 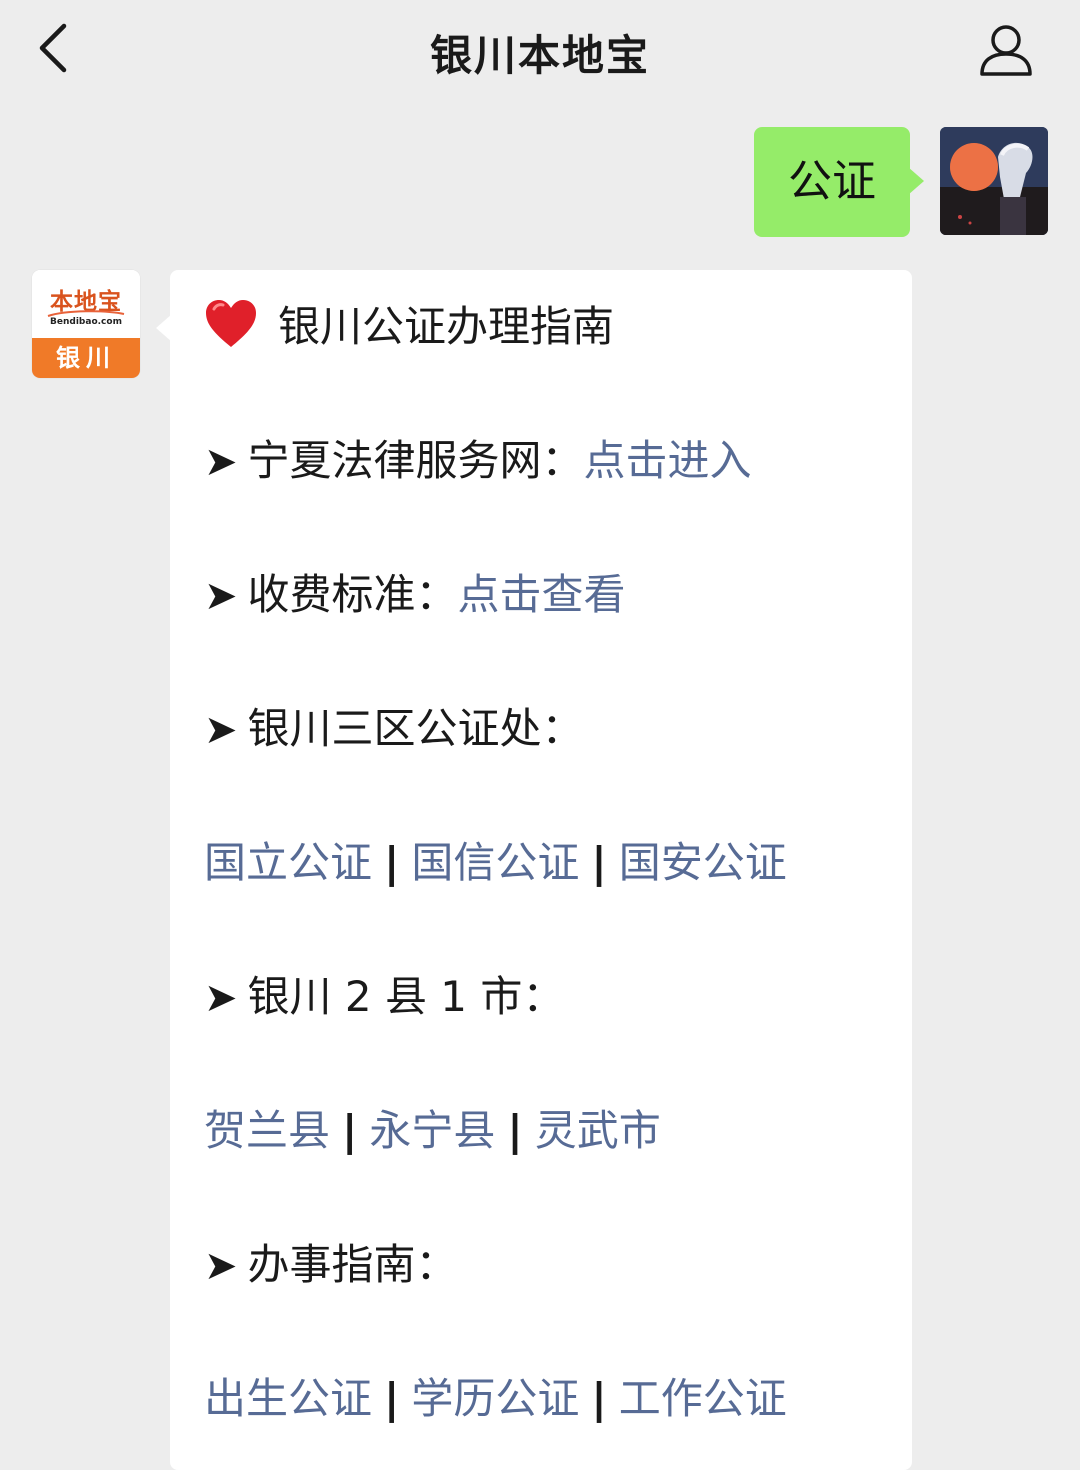 I want to click on reply-item-label: 银川三区公证处：, so click(x=415, y=728).